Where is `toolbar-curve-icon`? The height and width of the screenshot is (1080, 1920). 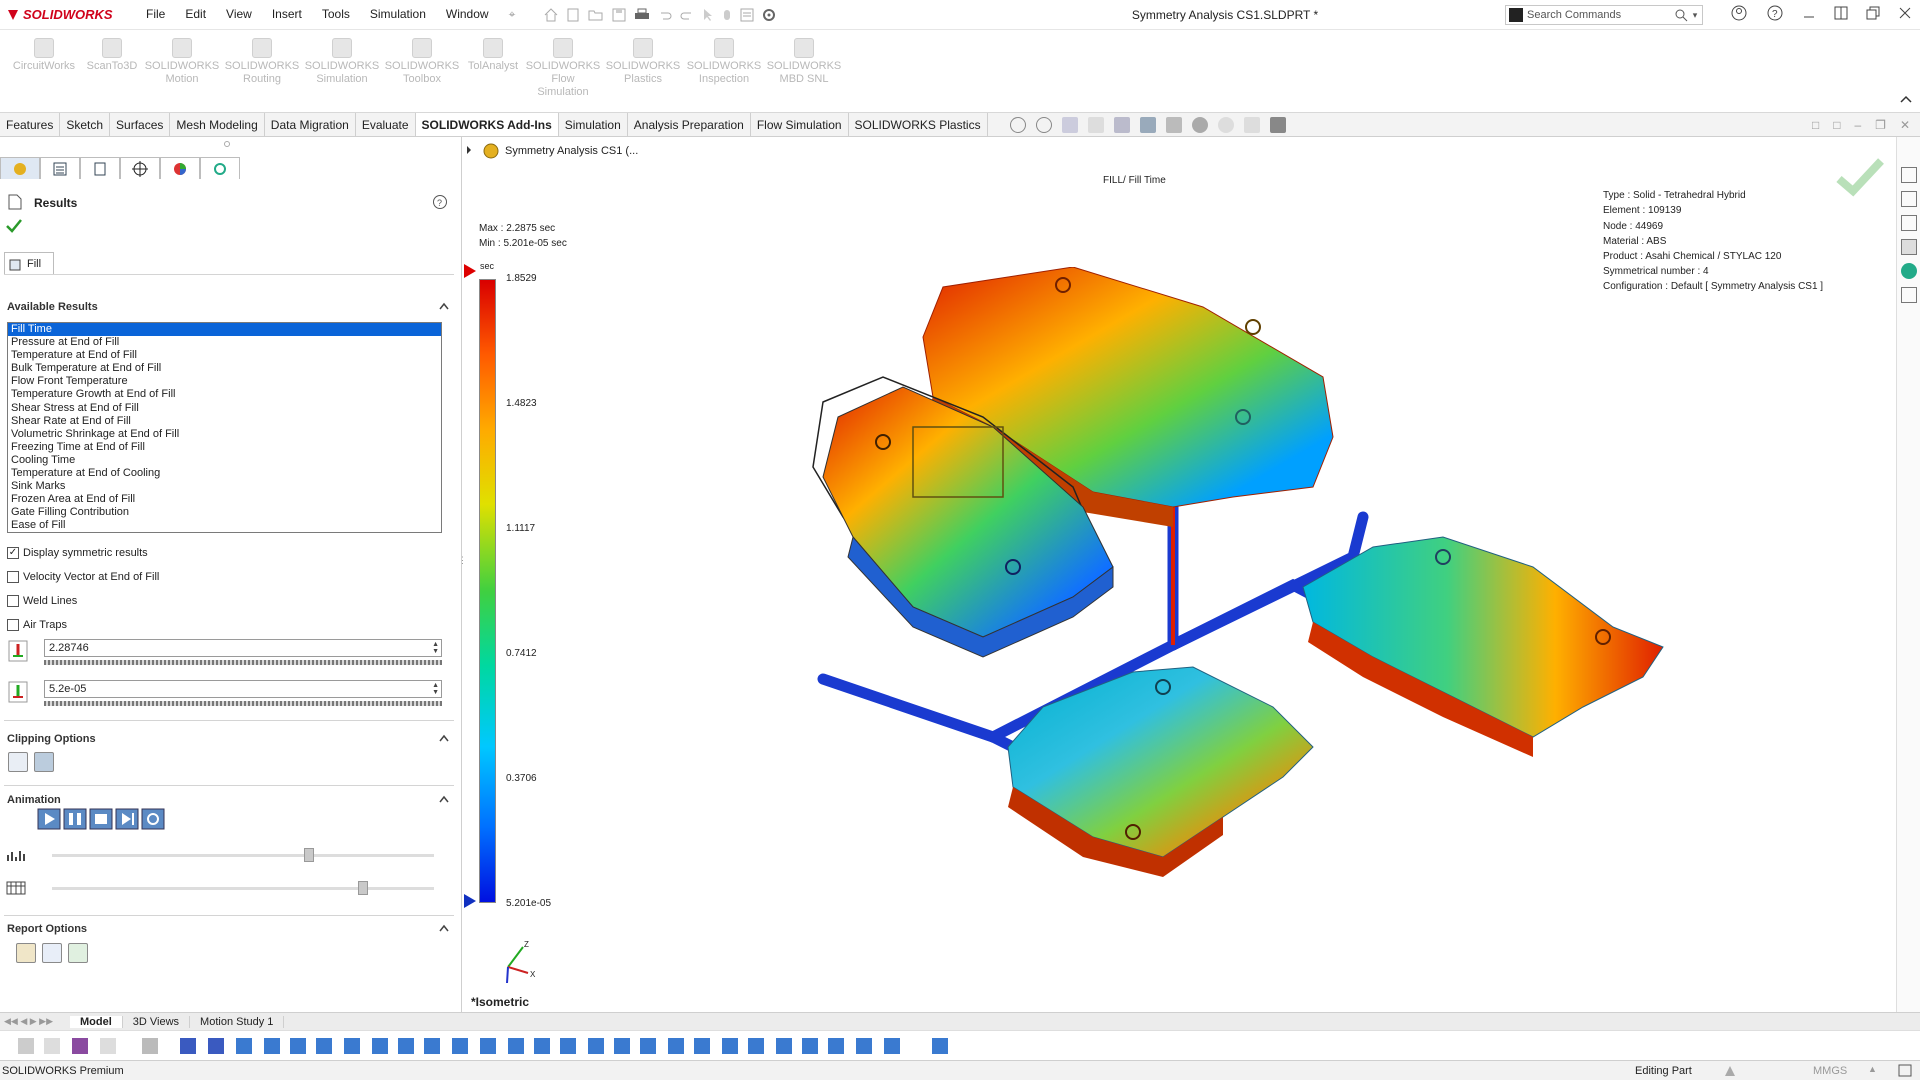 toolbar-curve-icon is located at coordinates (676, 1046).